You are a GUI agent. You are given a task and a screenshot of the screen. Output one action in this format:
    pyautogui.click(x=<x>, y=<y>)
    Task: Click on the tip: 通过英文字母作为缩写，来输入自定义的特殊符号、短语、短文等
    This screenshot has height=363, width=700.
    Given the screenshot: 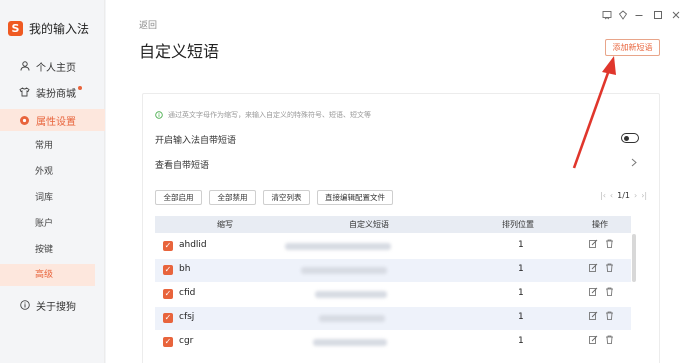 What is the action you would take?
    pyautogui.click(x=263, y=115)
    